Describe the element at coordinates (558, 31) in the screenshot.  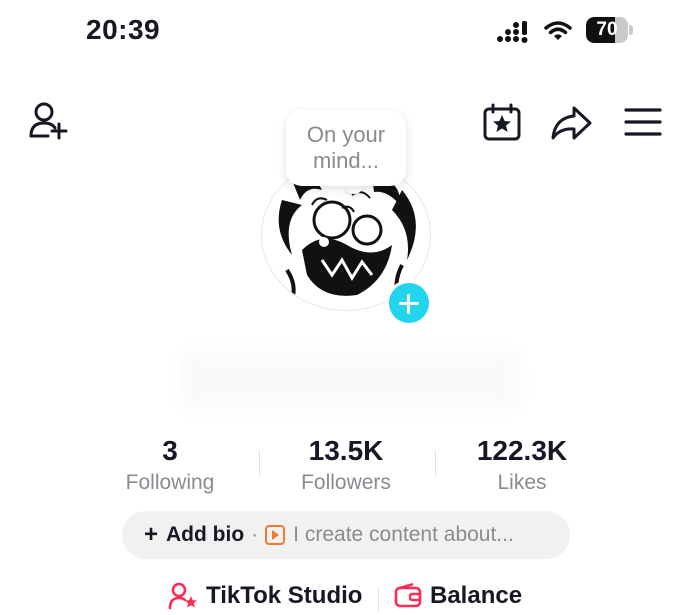
I see `wifi-icon` at that location.